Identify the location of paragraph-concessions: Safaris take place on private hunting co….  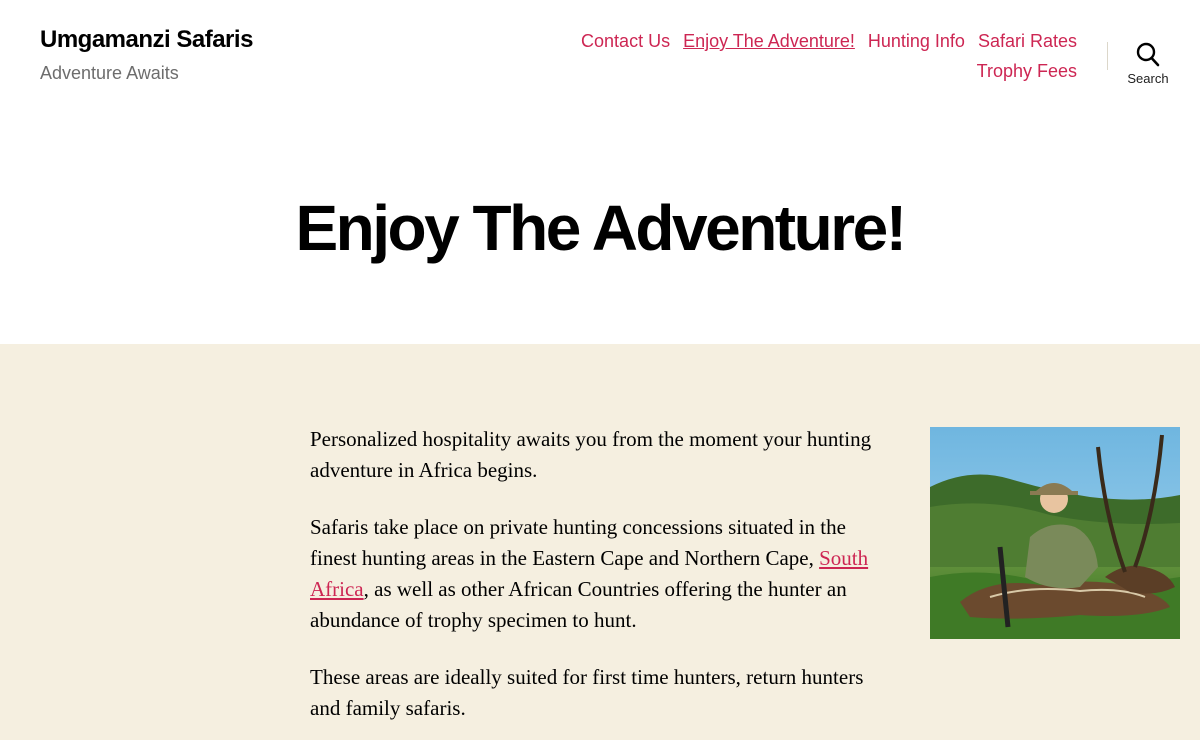
(595, 574).